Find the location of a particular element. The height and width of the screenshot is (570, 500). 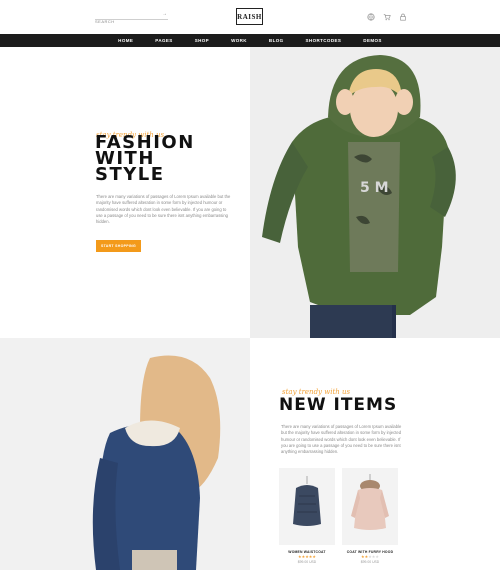

nav-shortcodes: SHORTCODES is located at coordinates (324, 40).